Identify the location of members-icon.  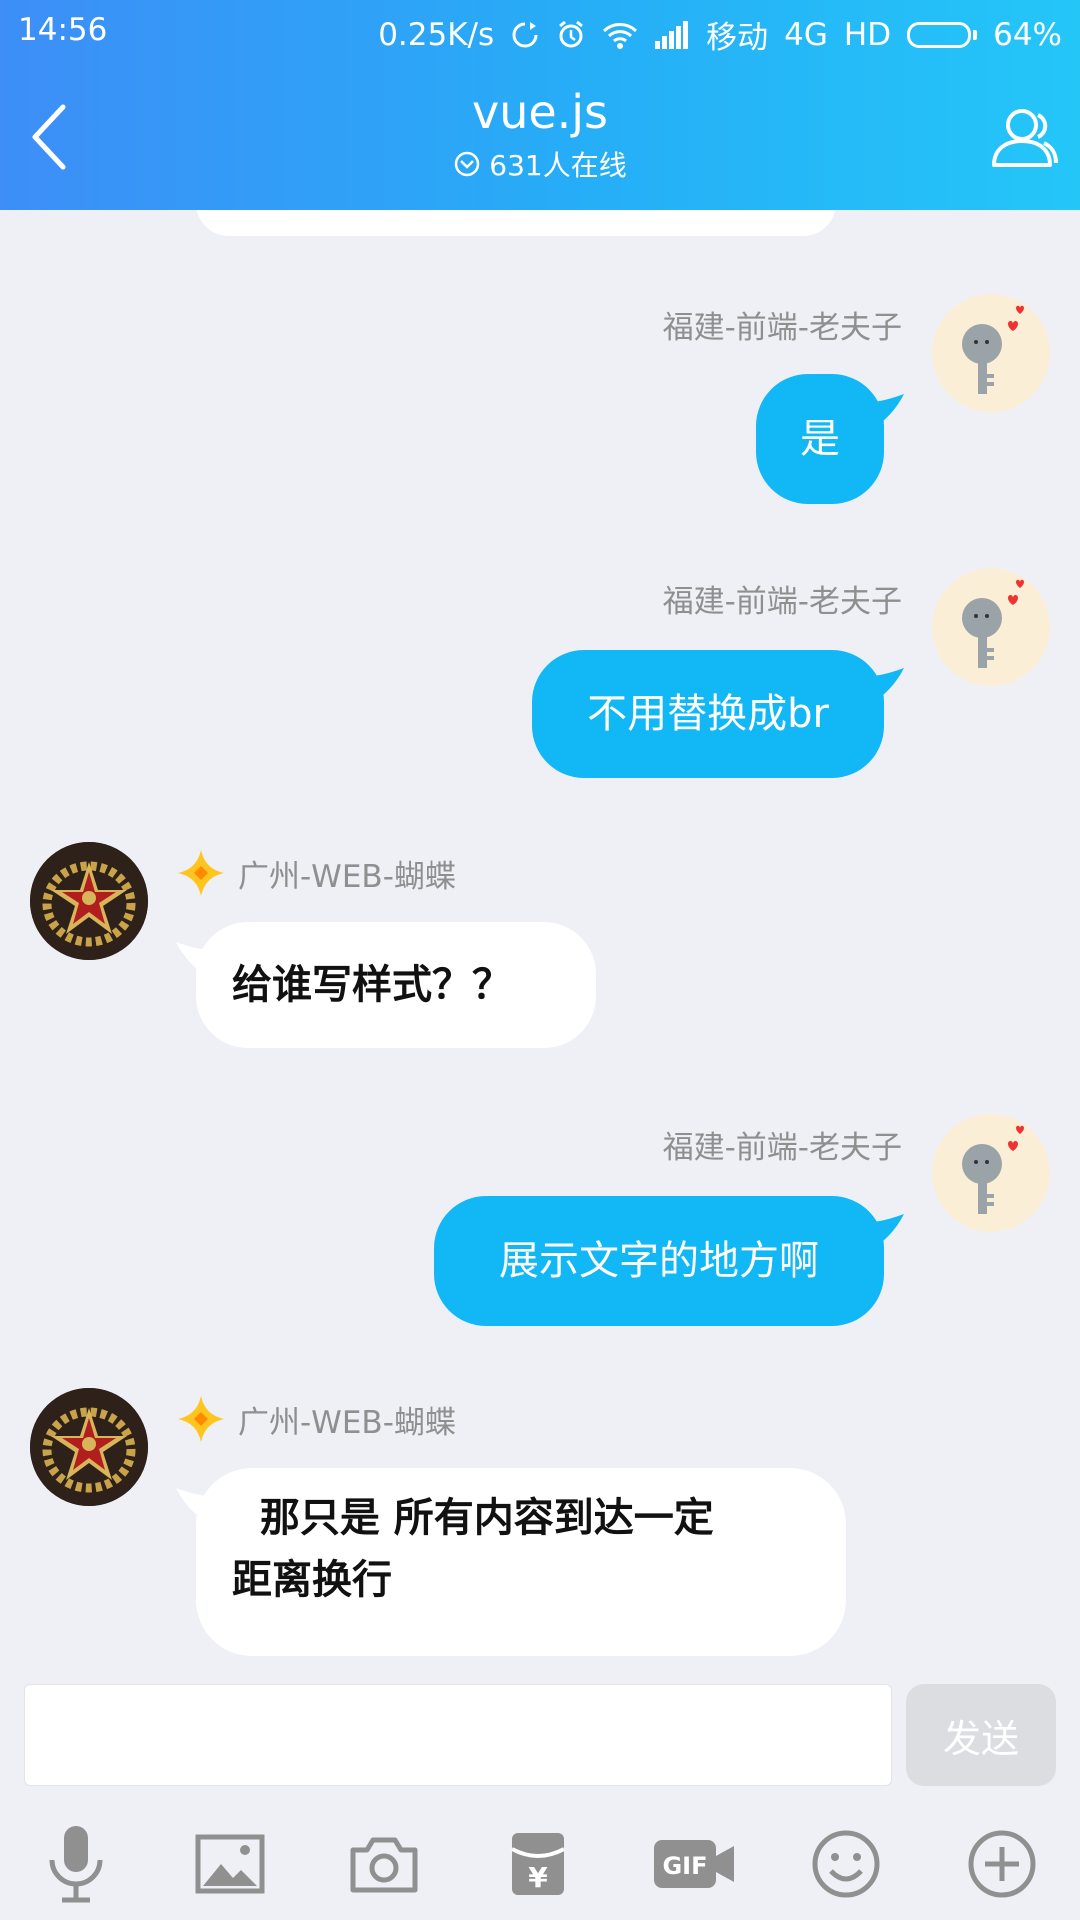
(1025, 138).